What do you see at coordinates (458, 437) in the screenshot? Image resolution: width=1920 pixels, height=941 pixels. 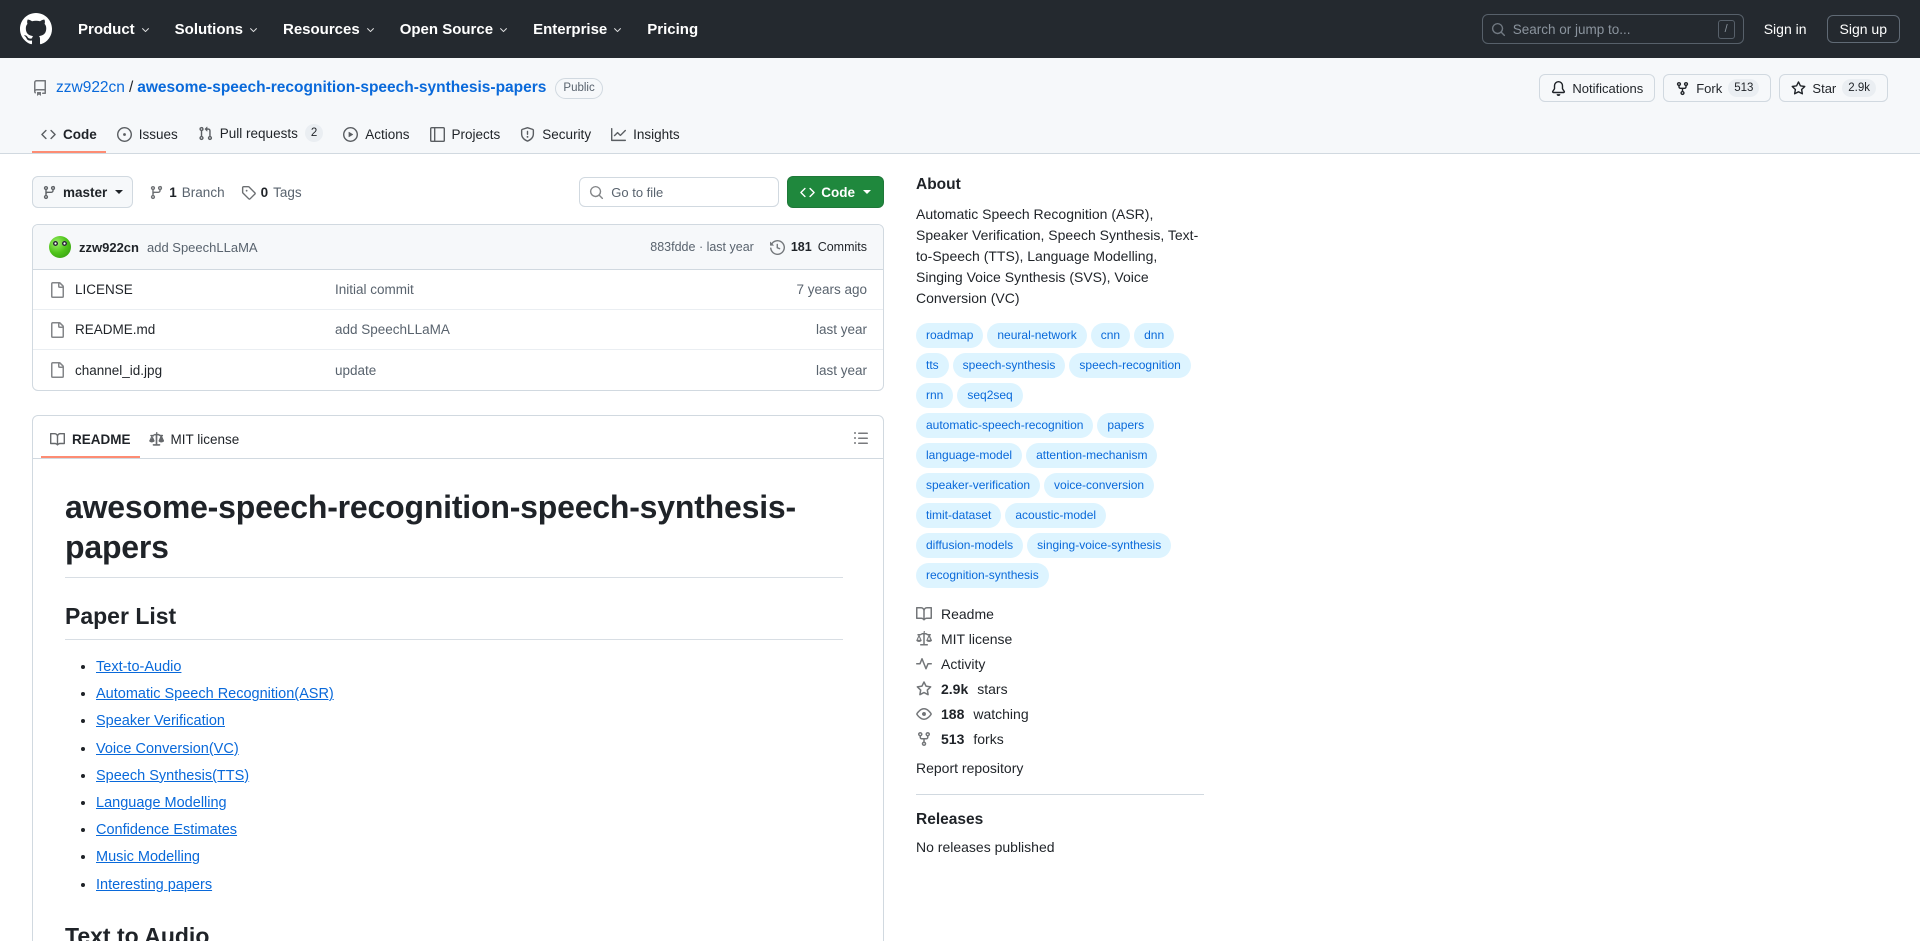 I see `readme-tabs: README MIT license` at bounding box center [458, 437].